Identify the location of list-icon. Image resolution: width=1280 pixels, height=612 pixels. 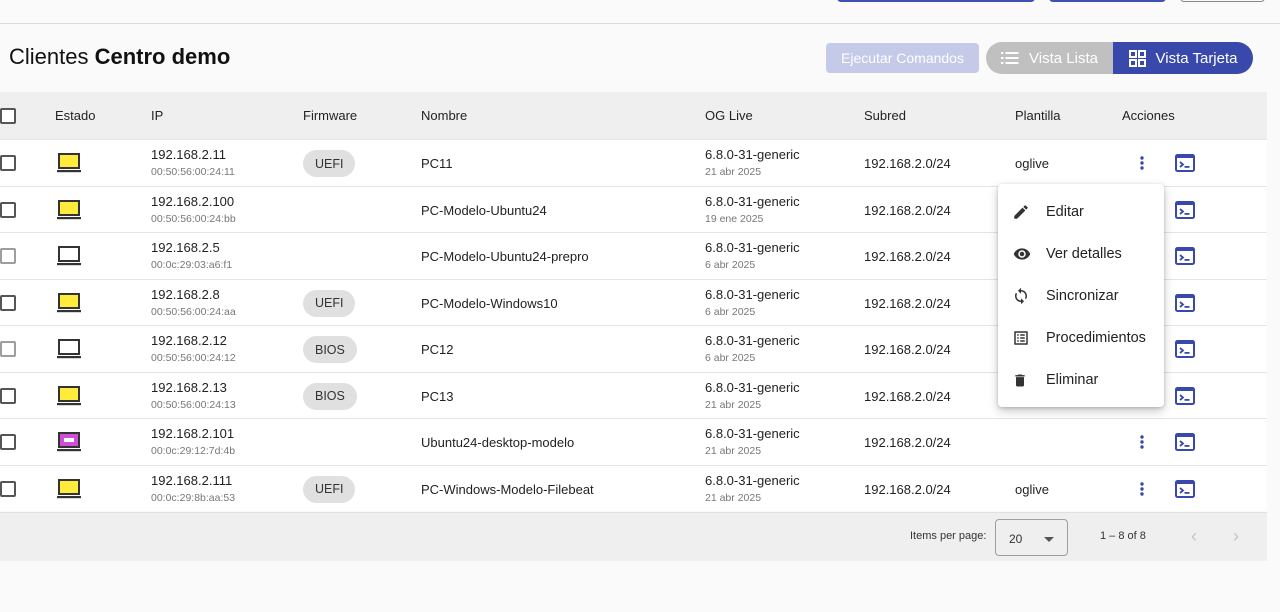
(1010, 58).